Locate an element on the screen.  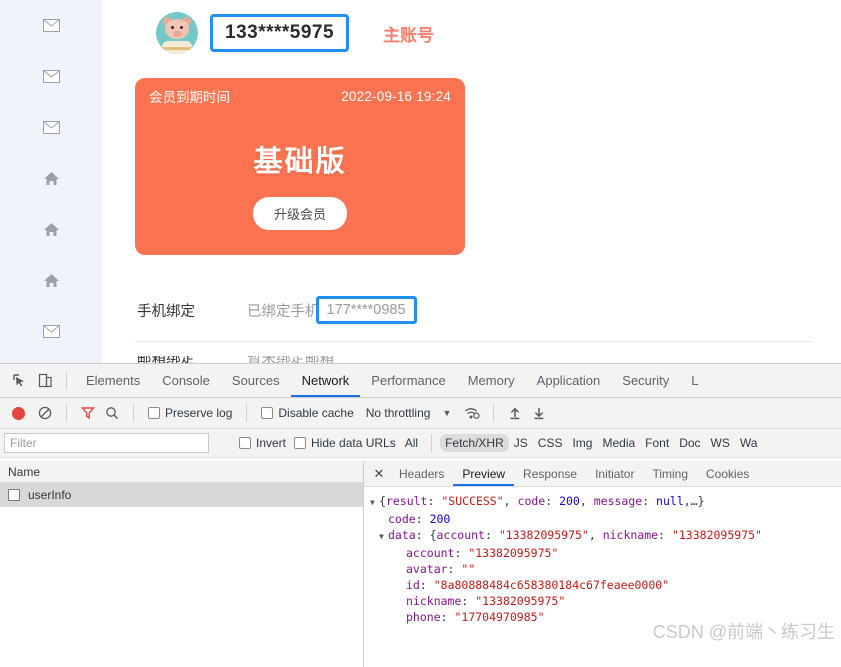
tab-timing: Timing is located at coordinates (670, 473).